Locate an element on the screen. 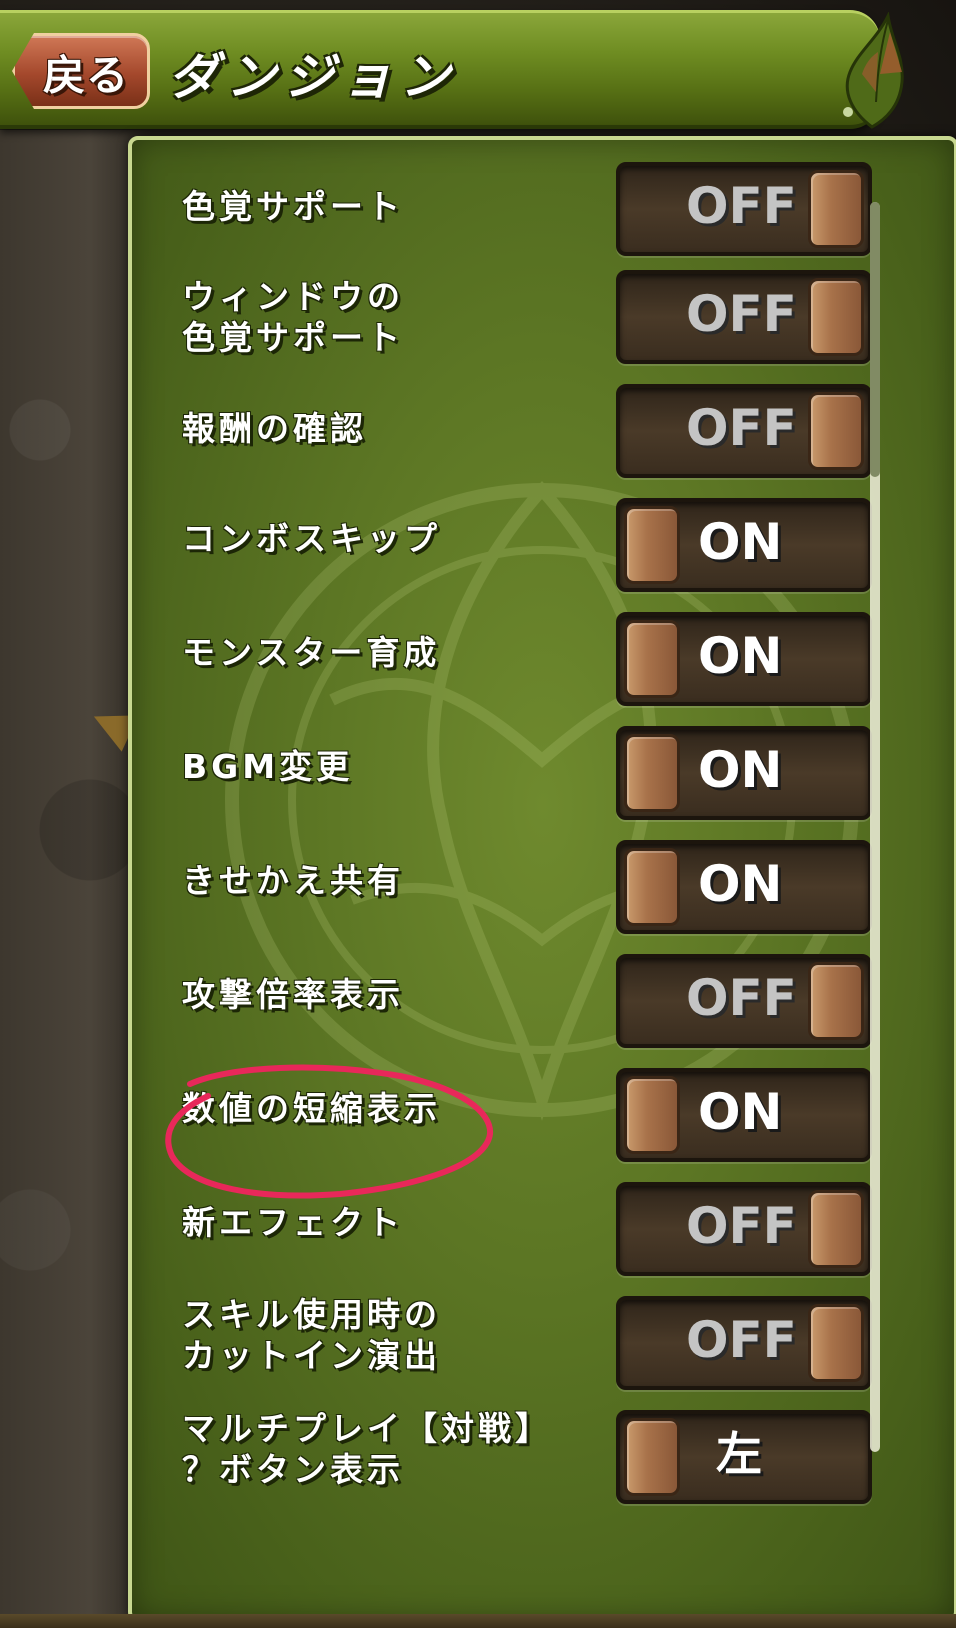  toggle-value: 左 is located at coordinates (739, 1454).